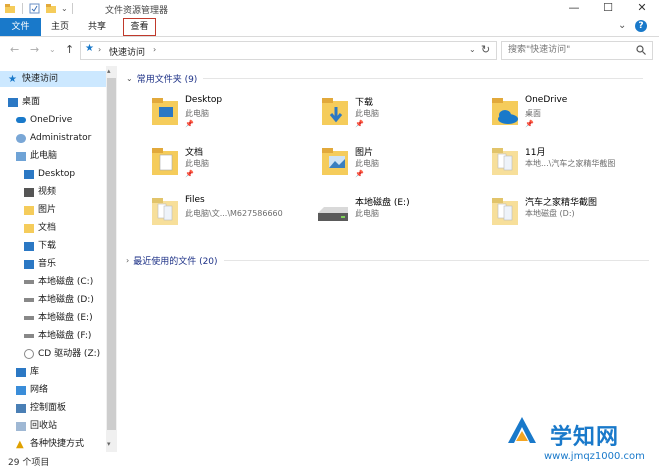 This screenshot has height=469, width=659. I want to click on address-bar-row: ← → ⌄ ↑ ★ › 快速访问 › ⌄ ↻, so click(329, 50).